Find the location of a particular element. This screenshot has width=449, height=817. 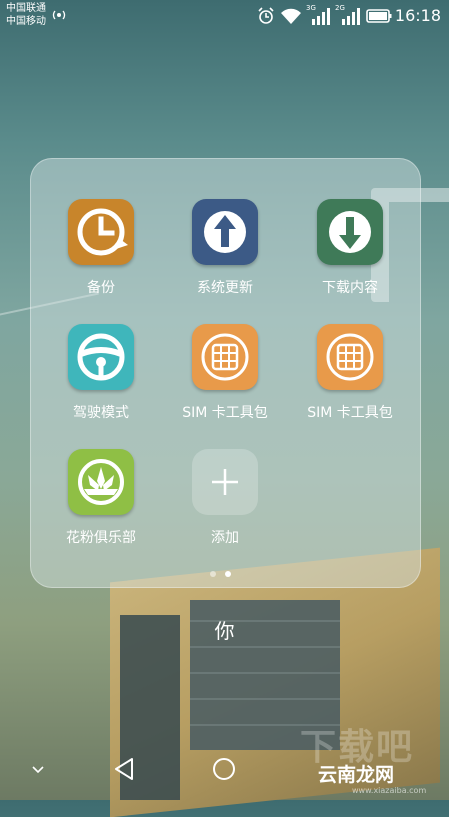

signal-2-icon is located at coordinates (351, 16).